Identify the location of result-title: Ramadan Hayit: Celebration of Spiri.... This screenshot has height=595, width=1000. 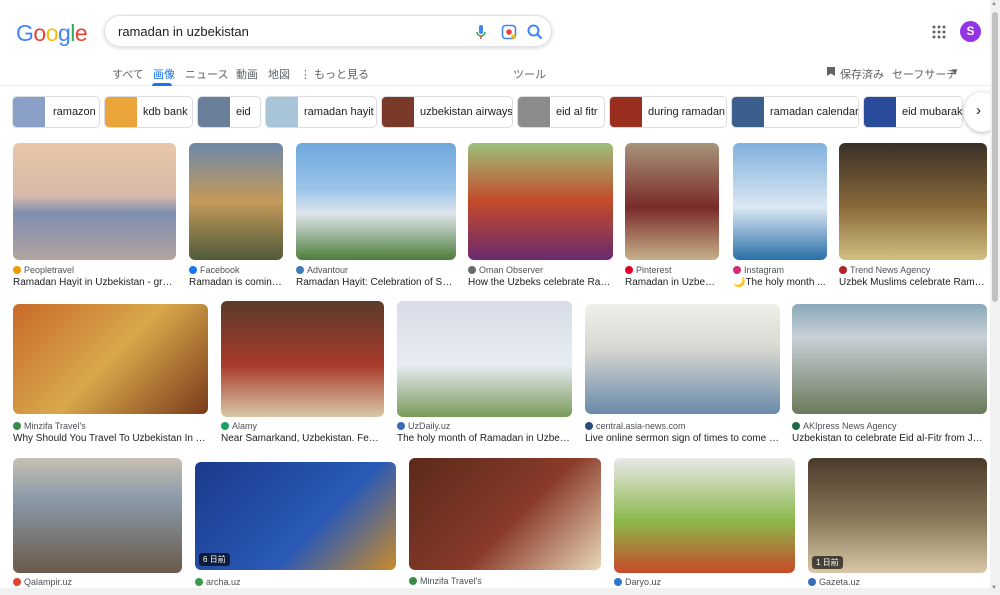
(376, 282).